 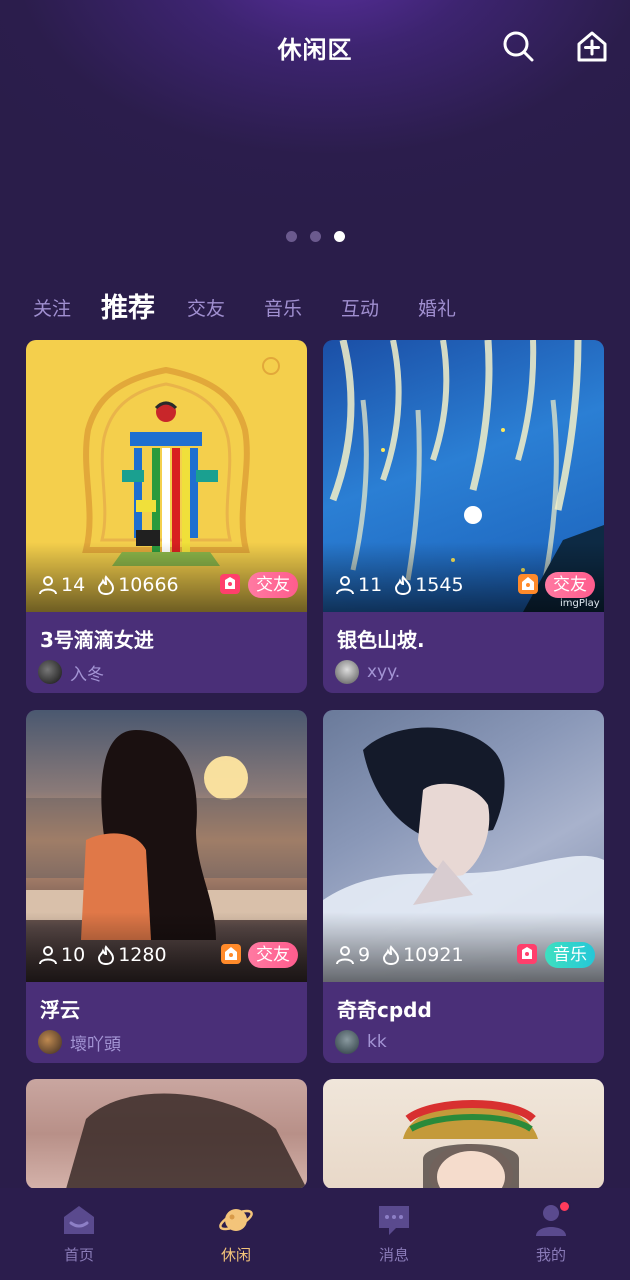 I want to click on room-stats: 10 1280, so click(x=102, y=955).